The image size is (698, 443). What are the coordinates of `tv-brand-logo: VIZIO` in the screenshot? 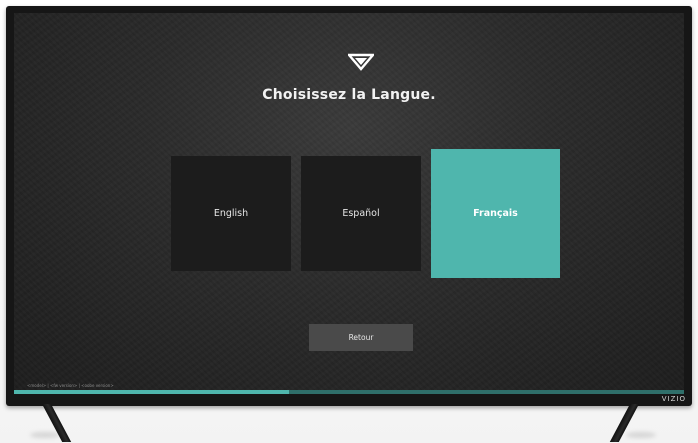 It's located at (673, 399).